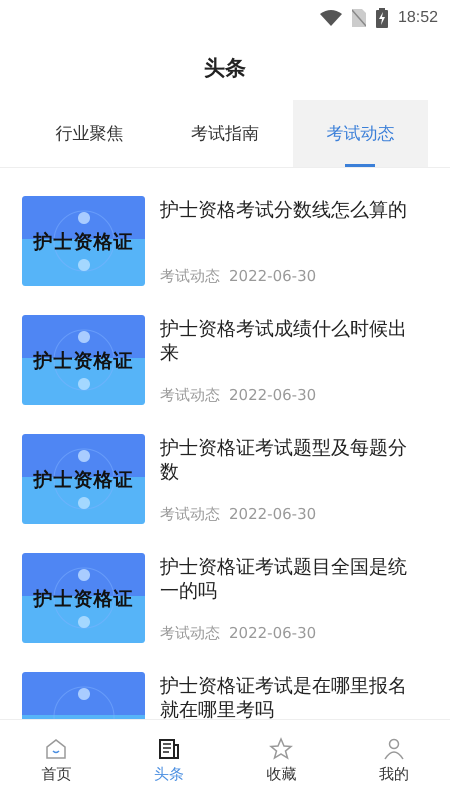 The height and width of the screenshot is (800, 450). I want to click on nav-tab: 我的, so click(394, 760).